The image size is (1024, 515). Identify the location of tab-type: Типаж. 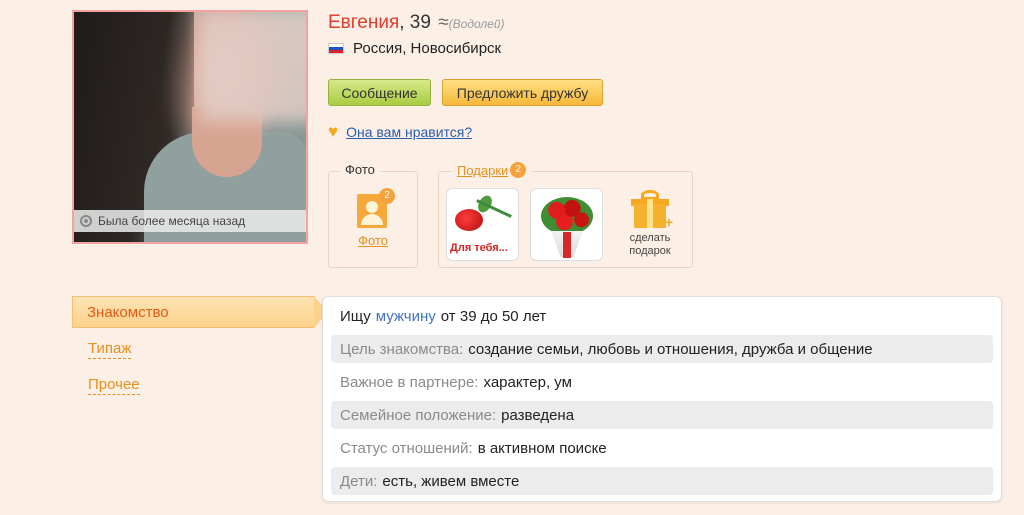
(110, 349).